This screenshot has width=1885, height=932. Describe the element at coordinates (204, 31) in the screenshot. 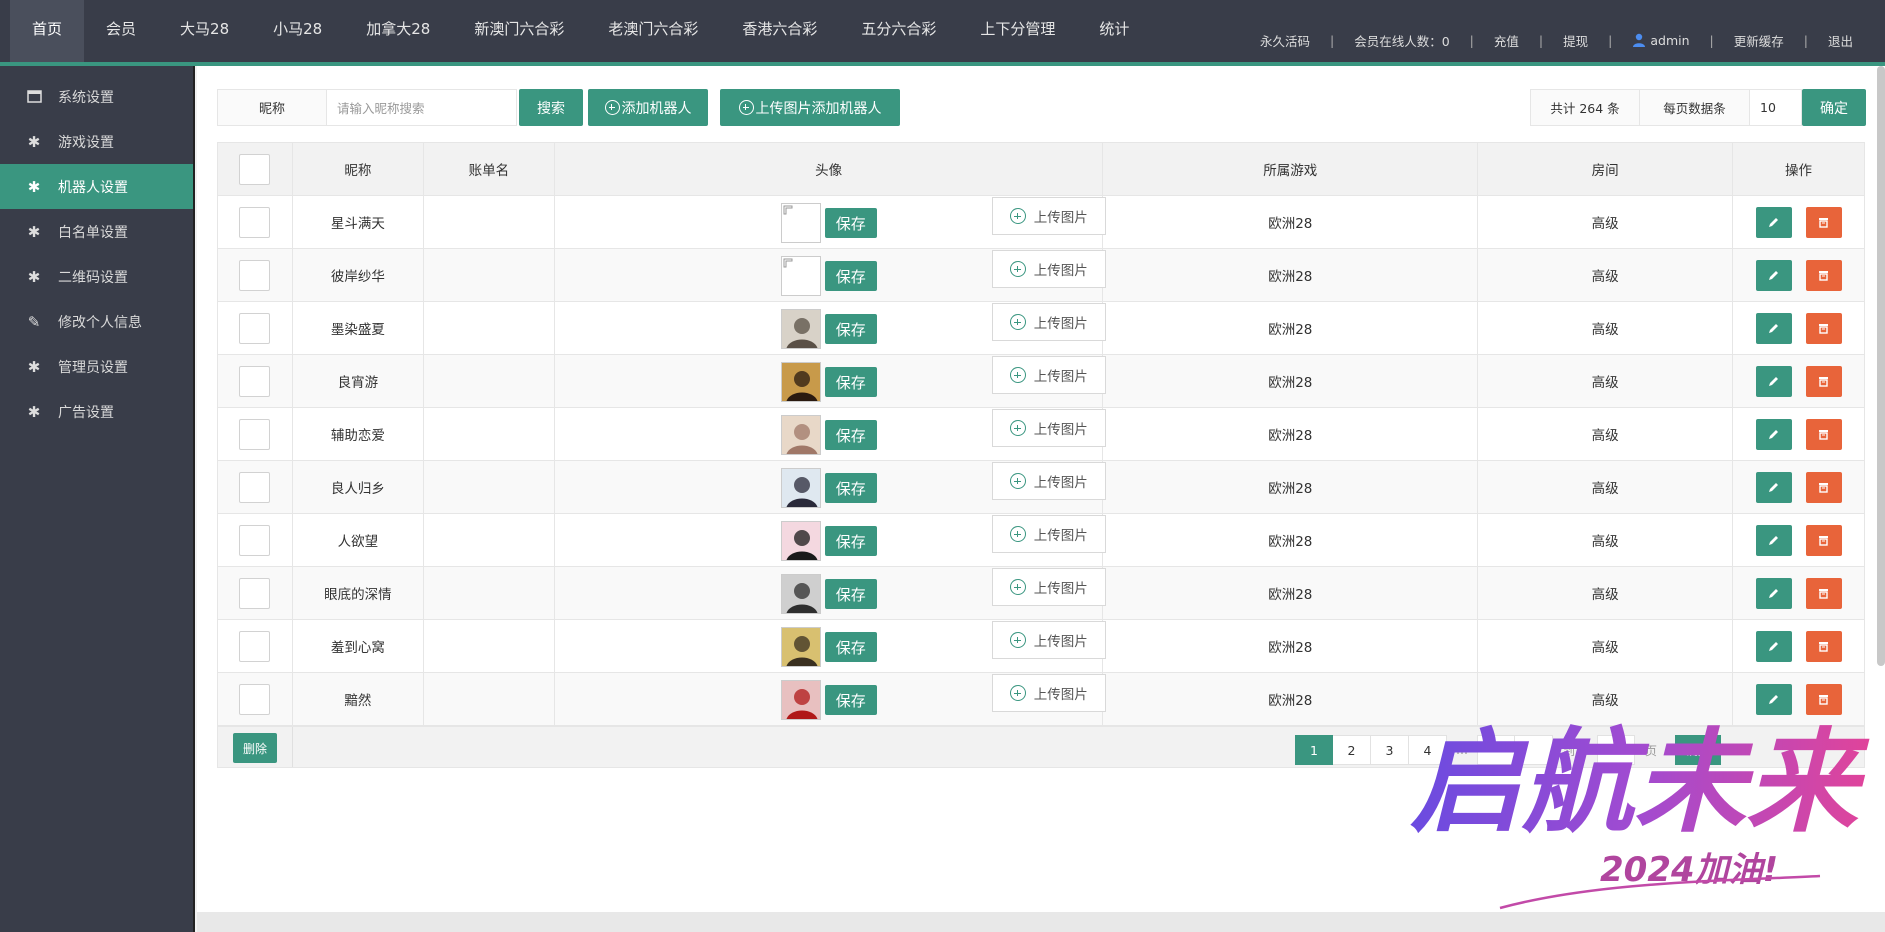

I see `nav-big-horse-28: 大马28` at that location.